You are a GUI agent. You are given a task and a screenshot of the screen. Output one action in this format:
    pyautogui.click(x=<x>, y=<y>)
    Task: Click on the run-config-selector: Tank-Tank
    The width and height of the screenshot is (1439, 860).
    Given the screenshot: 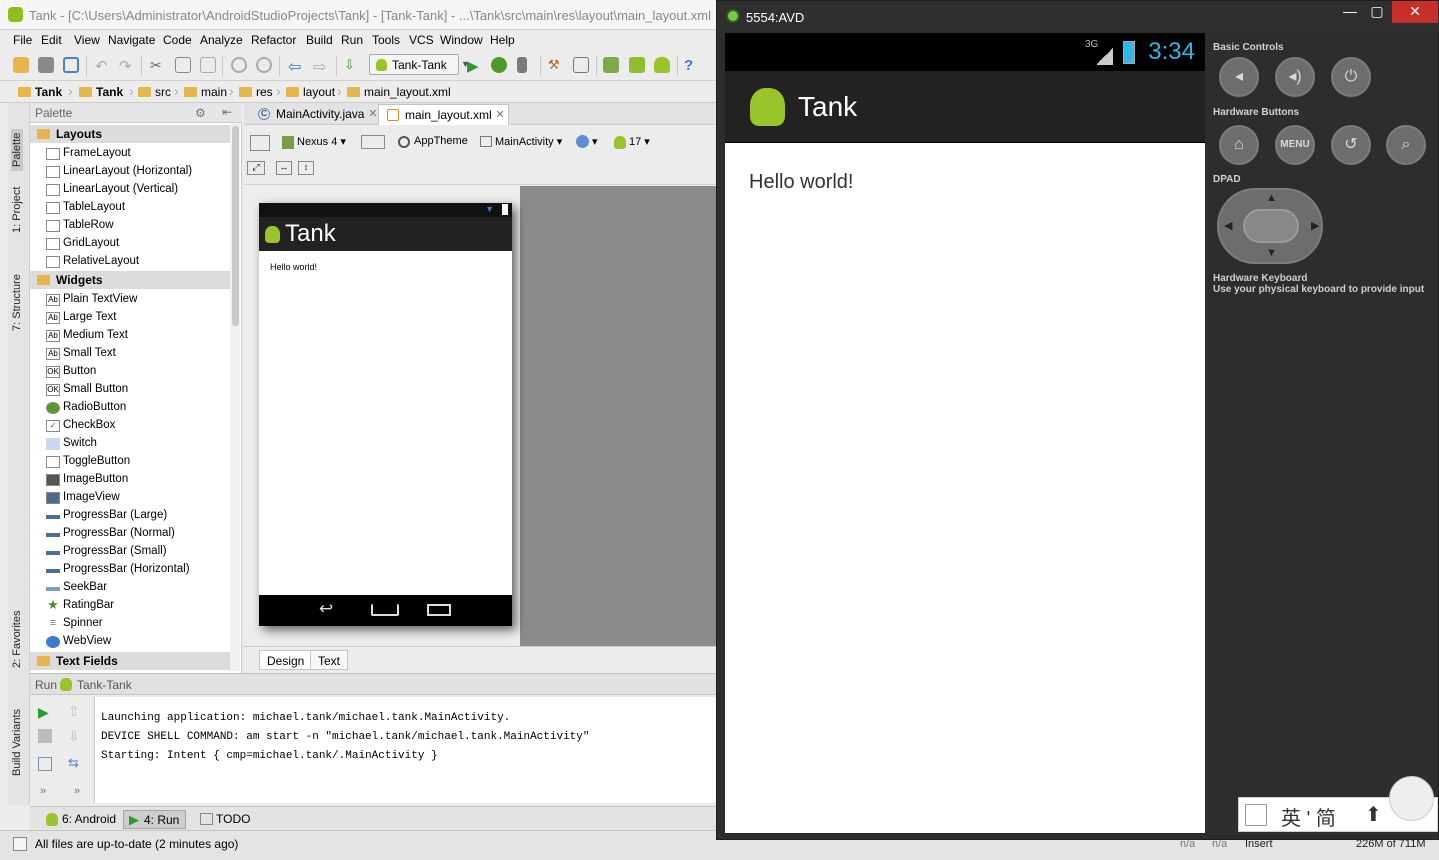 What is the action you would take?
    pyautogui.click(x=414, y=64)
    